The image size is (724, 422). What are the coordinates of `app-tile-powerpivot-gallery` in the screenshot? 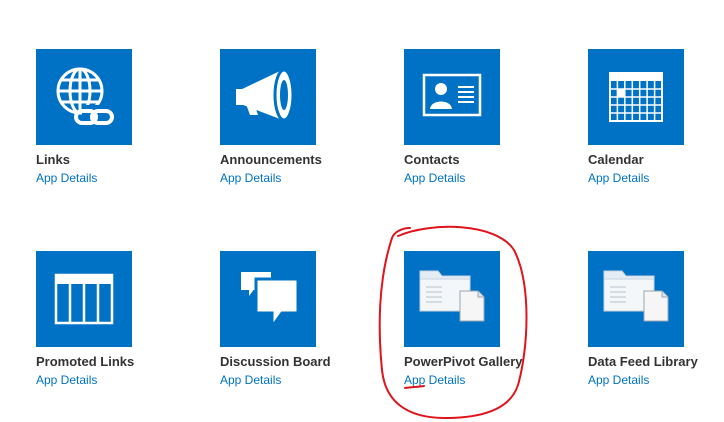 It's located at (452, 299).